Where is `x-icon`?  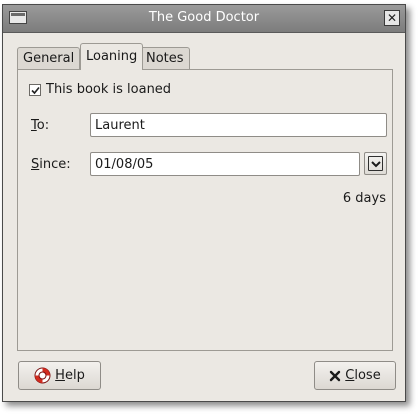 x-icon is located at coordinates (335, 375).